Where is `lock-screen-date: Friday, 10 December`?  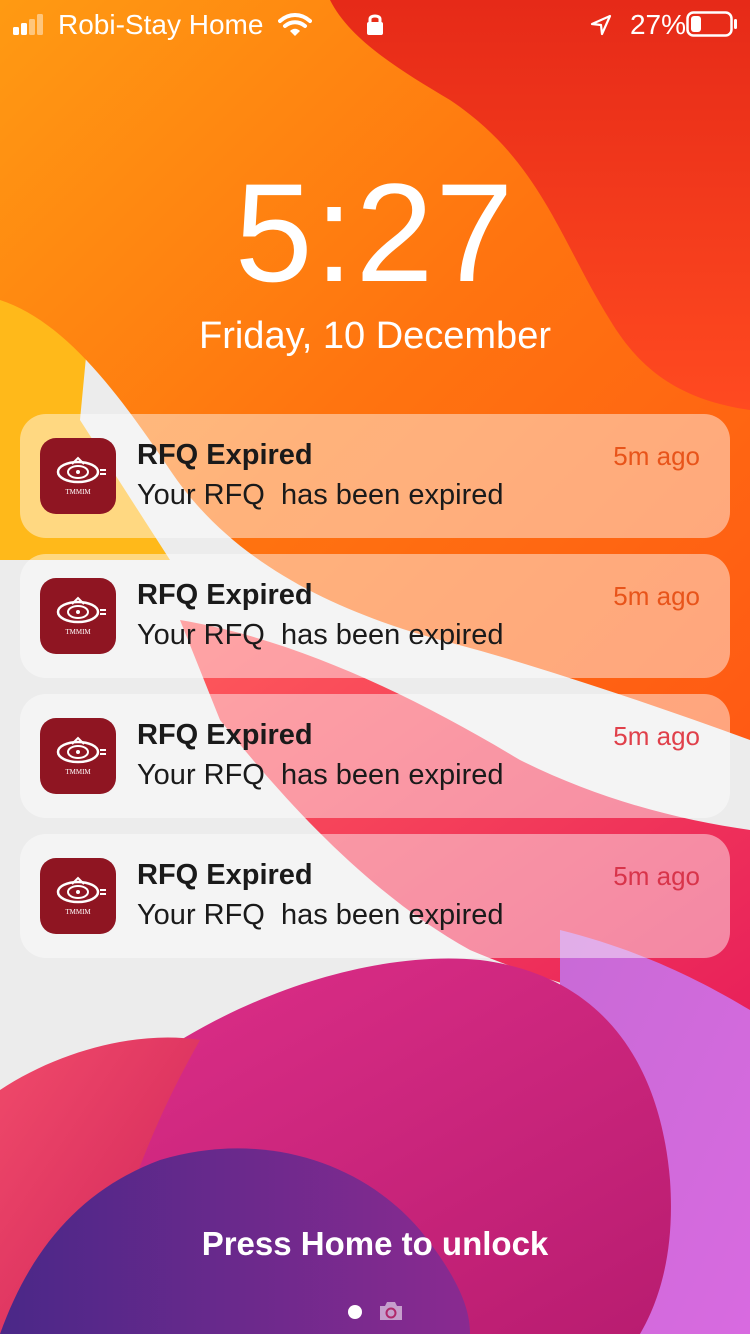 lock-screen-date: Friday, 10 December is located at coordinates (375, 336).